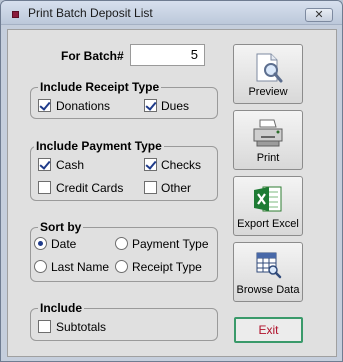  Describe the element at coordinates (61, 227) in the screenshot. I see `sort-by-title: Sort by` at that location.